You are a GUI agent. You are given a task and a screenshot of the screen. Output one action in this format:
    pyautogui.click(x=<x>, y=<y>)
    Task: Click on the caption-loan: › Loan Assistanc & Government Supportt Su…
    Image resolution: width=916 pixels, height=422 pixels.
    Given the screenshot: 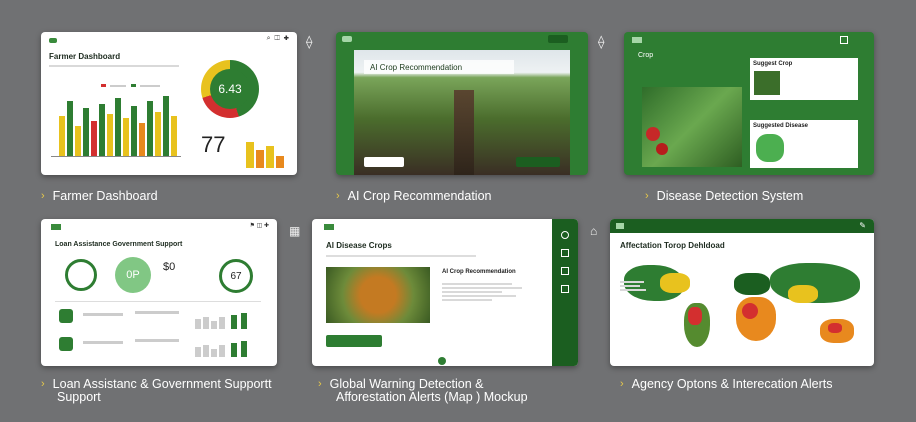 What is the action you would take?
    pyautogui.click(x=156, y=390)
    